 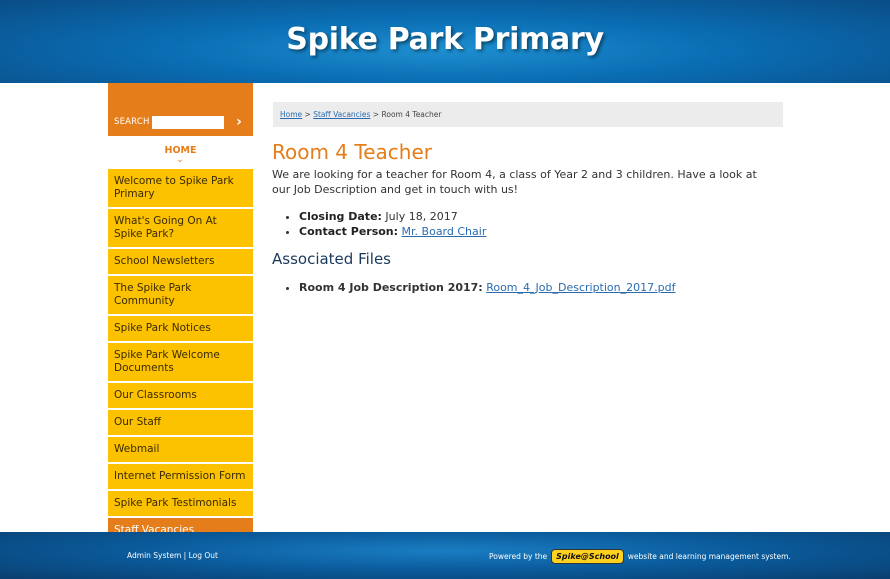 What do you see at coordinates (291, 114) in the screenshot?
I see `breadcrumb-home-link: Home` at bounding box center [291, 114].